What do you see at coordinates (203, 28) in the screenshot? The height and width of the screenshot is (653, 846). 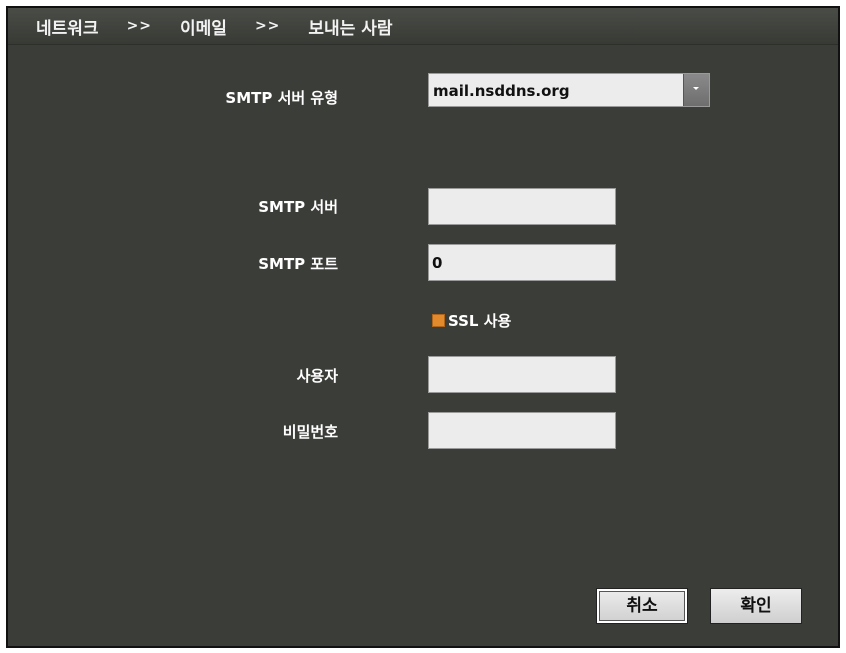 I see `breadcrumb-email: 이메일` at bounding box center [203, 28].